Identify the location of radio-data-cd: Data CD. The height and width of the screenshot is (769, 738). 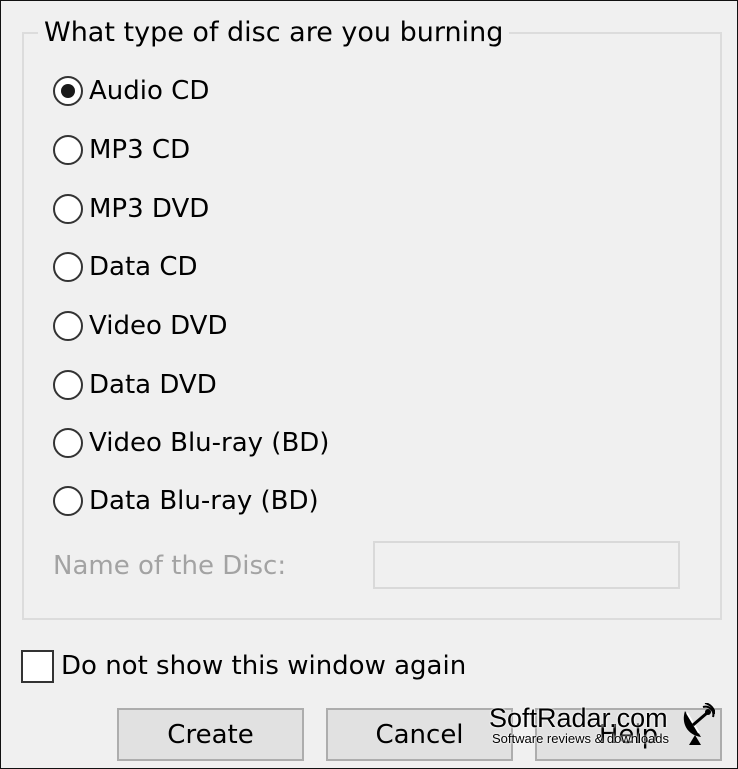
(125, 267).